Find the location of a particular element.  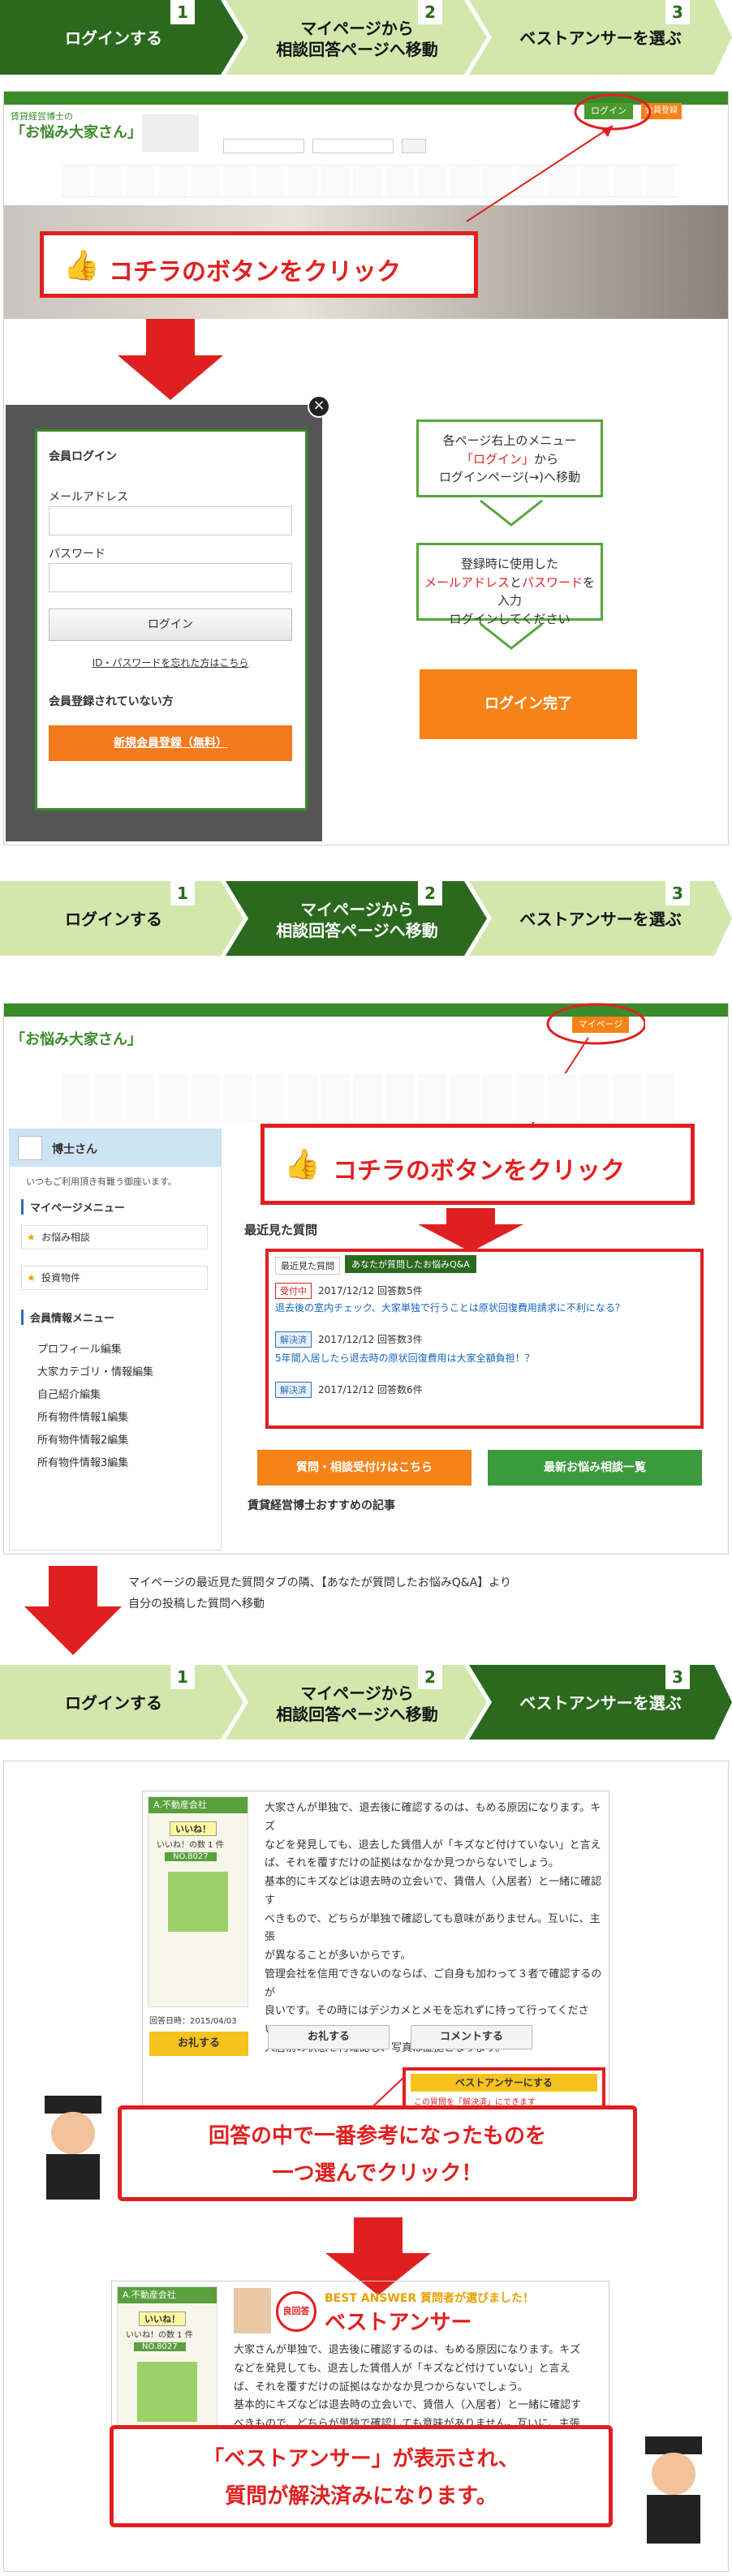

result-callout: 「ベストアンサー」が表示され、 質問が解決済みになります。 is located at coordinates (361, 2476).